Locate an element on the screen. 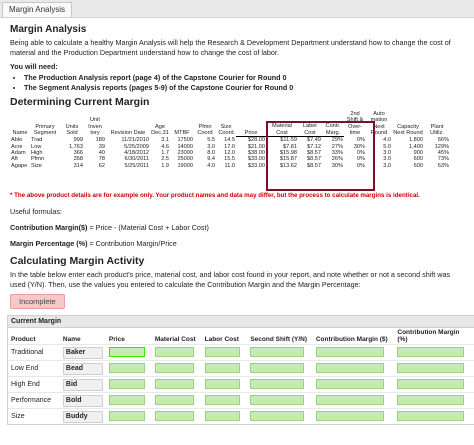 The image size is (474, 445). product-label: High End is located at coordinates (34, 384).